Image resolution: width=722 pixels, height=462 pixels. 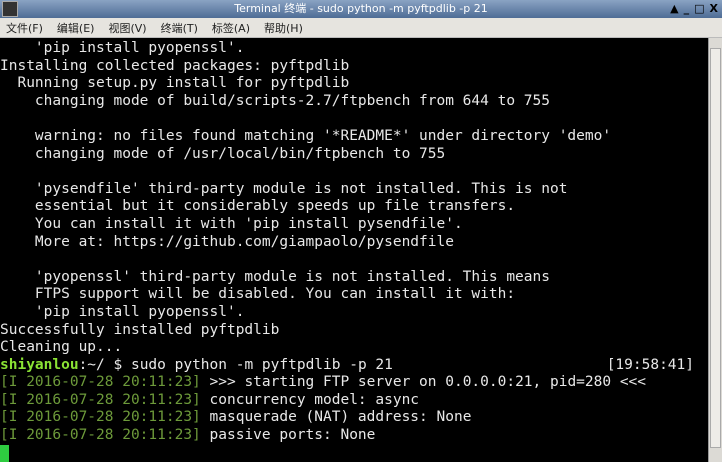 I want to click on log-message: concurrency model: async, so click(x=310, y=399).